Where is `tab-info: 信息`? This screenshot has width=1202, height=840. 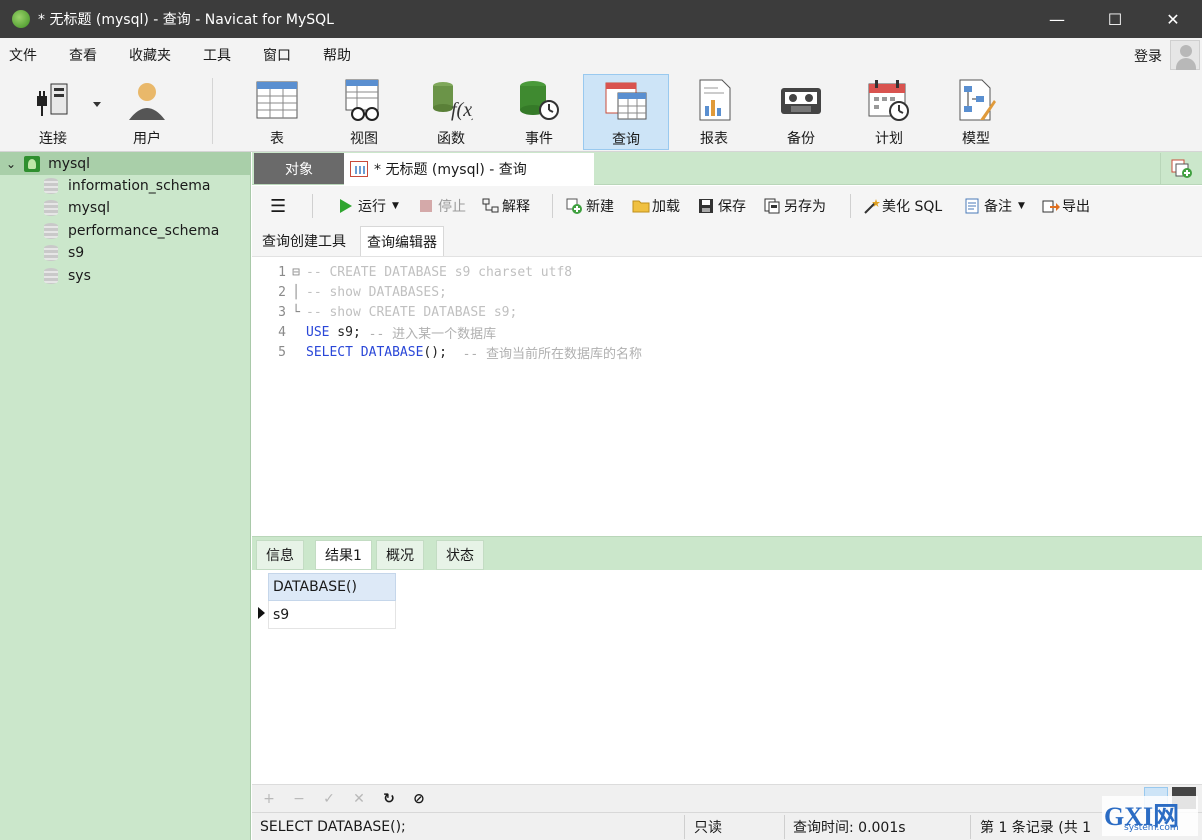 tab-info: 信息 is located at coordinates (280, 555).